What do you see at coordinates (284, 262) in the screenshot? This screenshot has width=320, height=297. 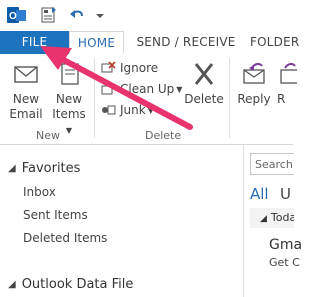 I see `message-subject: Get C` at bounding box center [284, 262].